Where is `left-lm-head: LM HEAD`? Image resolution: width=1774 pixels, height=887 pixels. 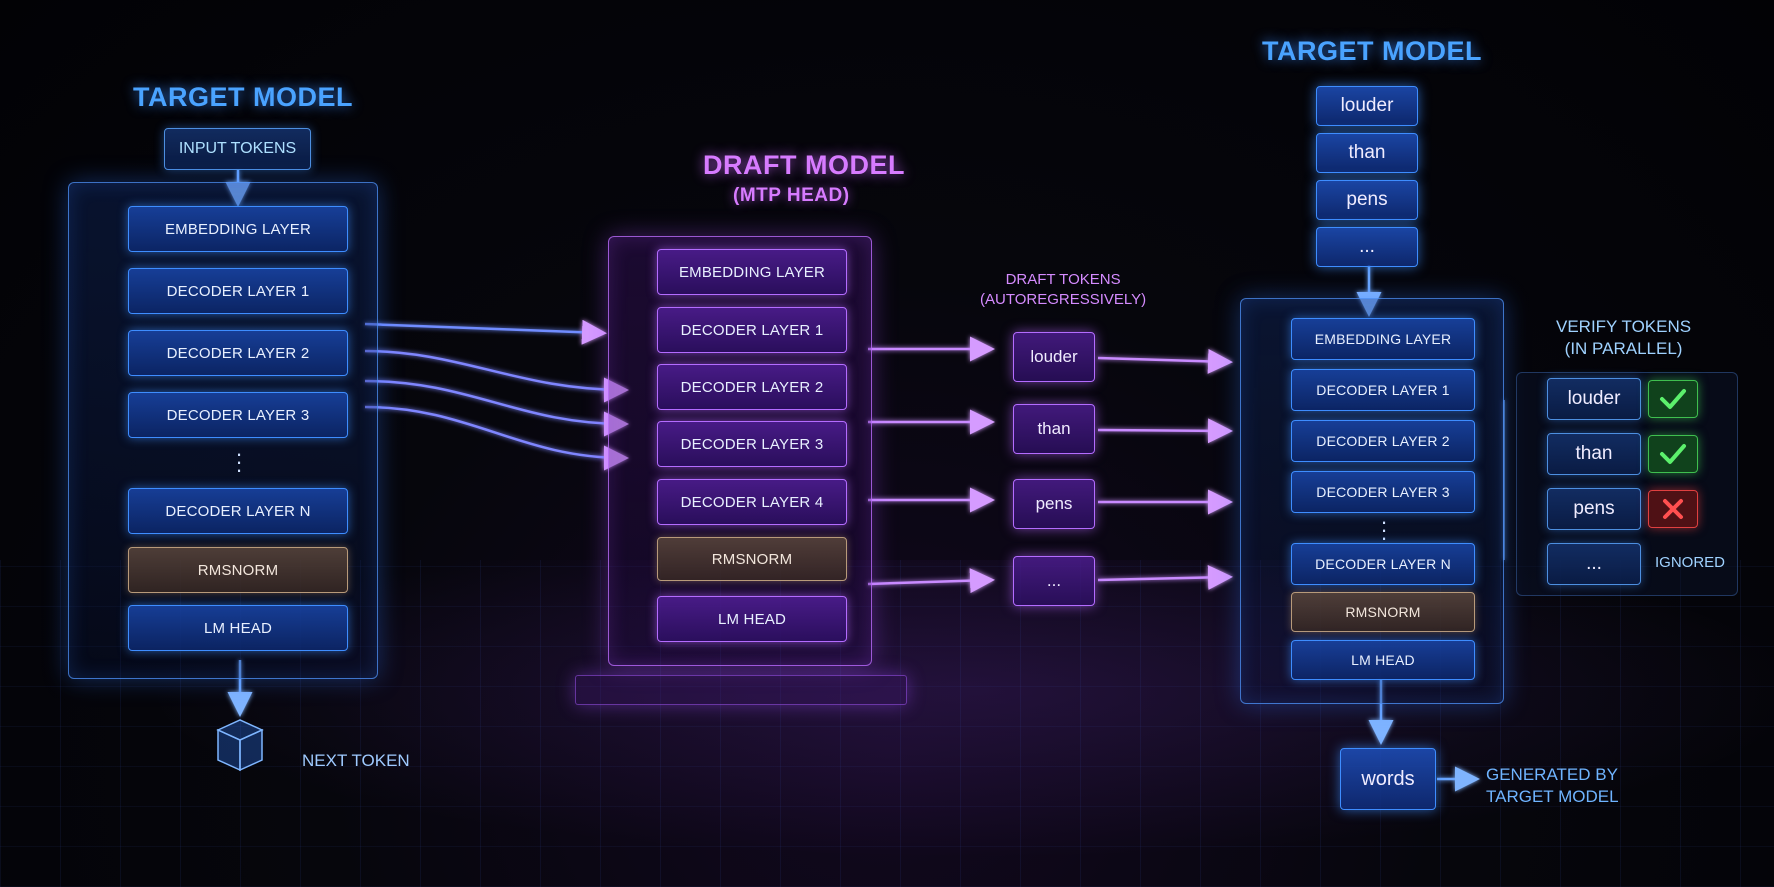 left-lm-head: LM HEAD is located at coordinates (238, 628).